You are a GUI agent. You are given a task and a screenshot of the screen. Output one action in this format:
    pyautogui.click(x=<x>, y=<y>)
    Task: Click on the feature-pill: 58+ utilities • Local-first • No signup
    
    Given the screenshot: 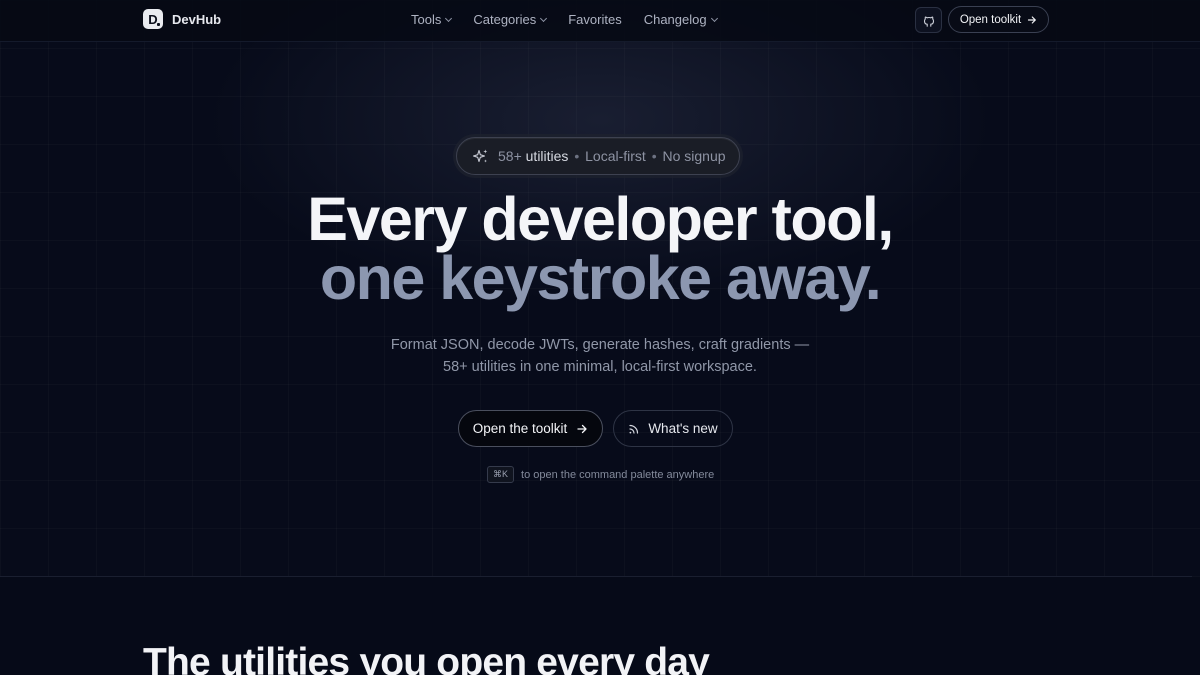 What is the action you would take?
    pyautogui.click(x=598, y=156)
    